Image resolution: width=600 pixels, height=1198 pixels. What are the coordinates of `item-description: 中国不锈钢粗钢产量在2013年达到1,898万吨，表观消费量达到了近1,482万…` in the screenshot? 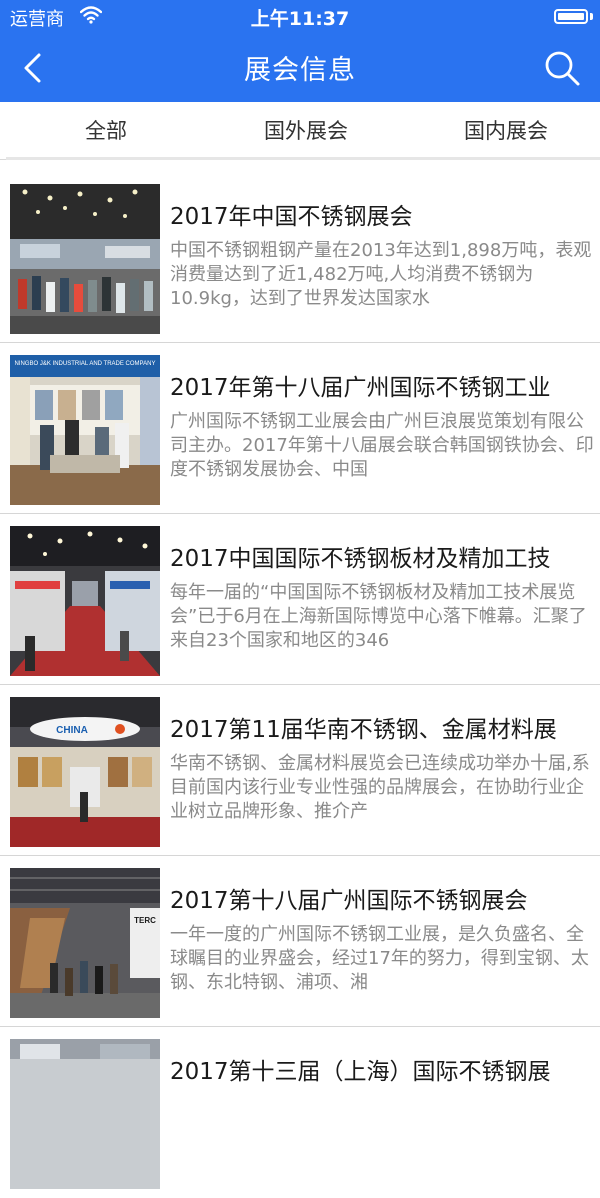 It's located at (381, 274).